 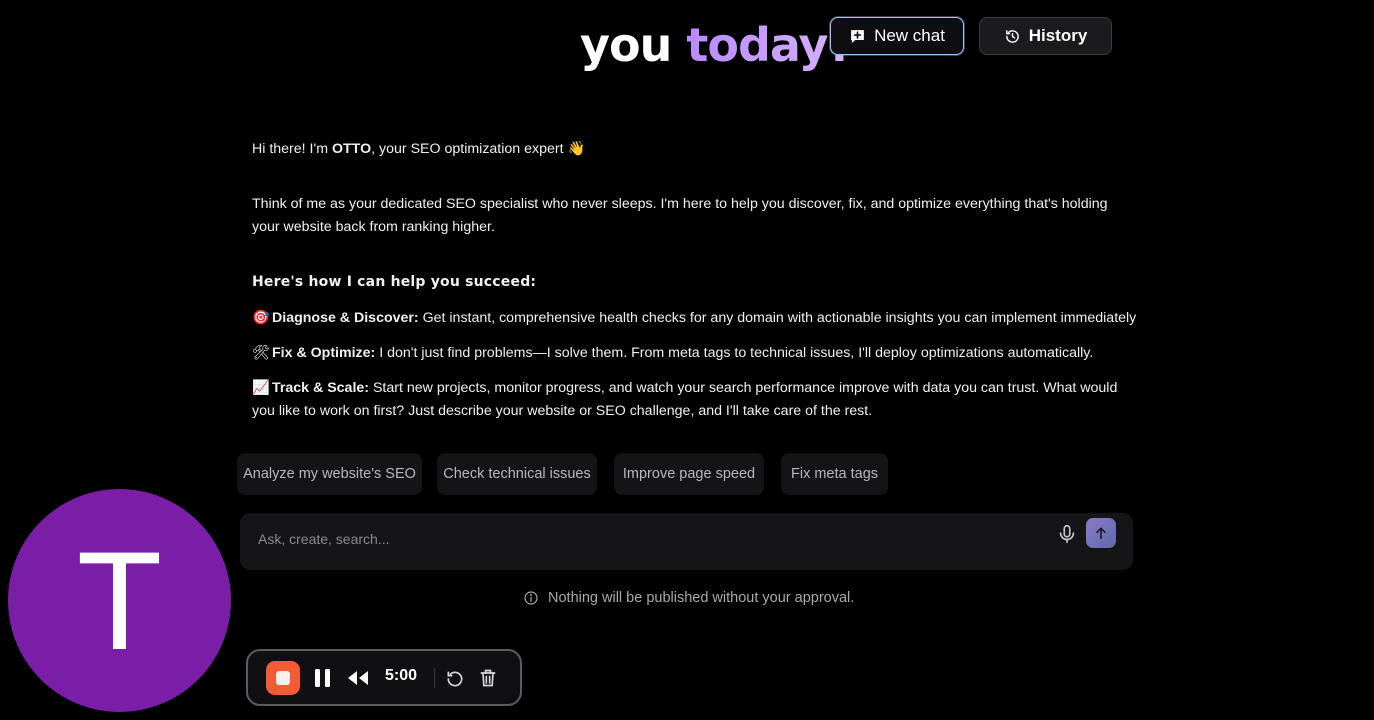 I want to click on history-button: History, so click(x=1045, y=36).